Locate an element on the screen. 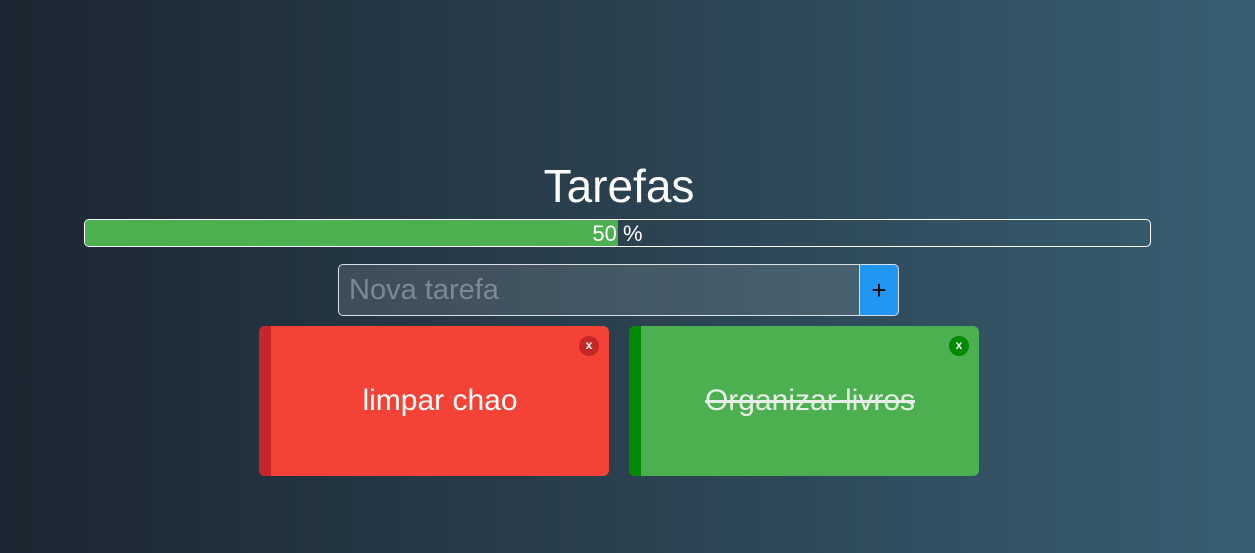 This screenshot has height=553, width=1255. progress-label: 50 % is located at coordinates (617, 233).